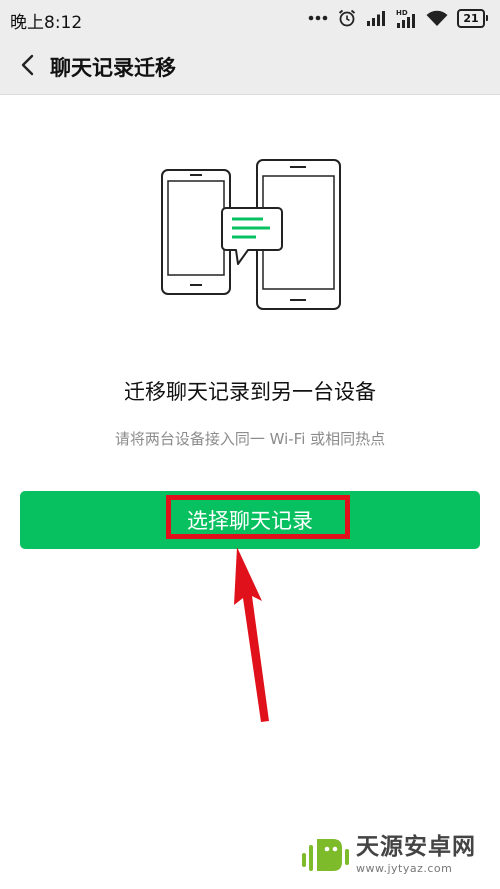 This screenshot has height=889, width=500. I want to click on battery-tip, so click(487, 18).